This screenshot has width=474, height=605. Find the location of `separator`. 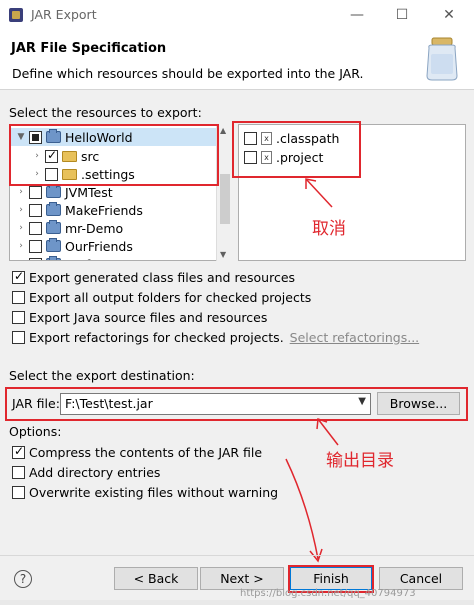

separator is located at coordinates (237, 555).